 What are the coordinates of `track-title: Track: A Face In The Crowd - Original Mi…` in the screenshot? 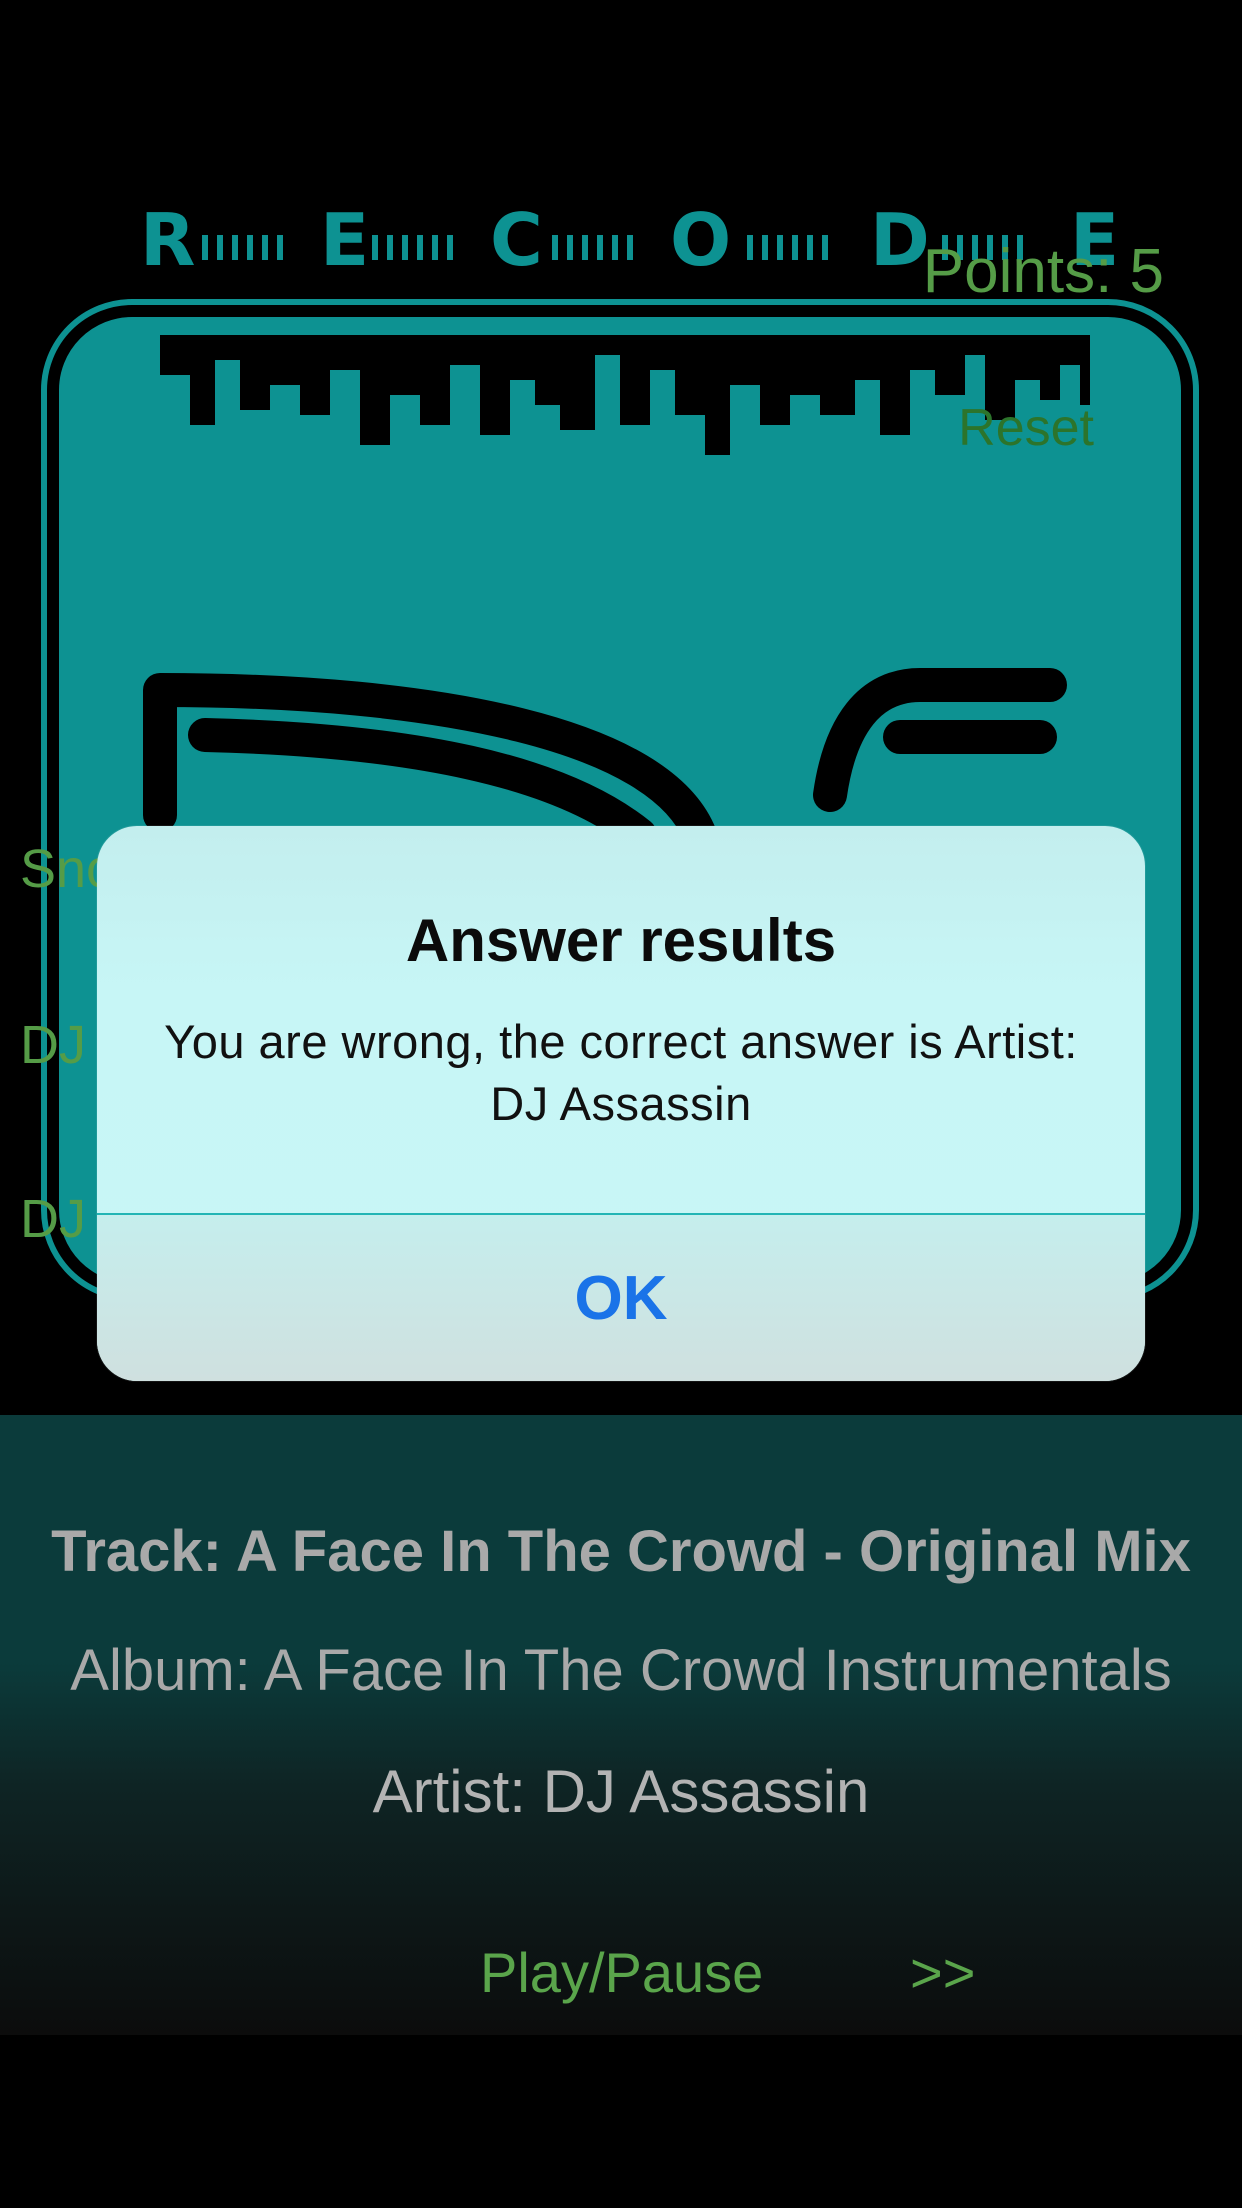 It's located at (621, 1551).